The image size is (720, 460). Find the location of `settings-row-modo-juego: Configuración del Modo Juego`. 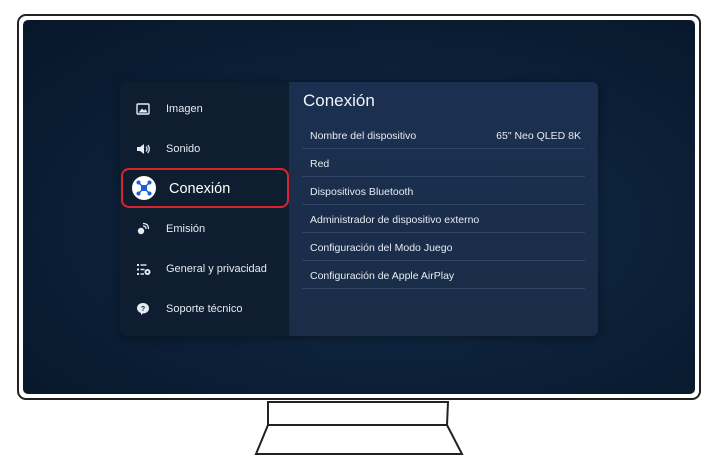

settings-row-modo-juego: Configuración del Modo Juego is located at coordinates (443, 247).